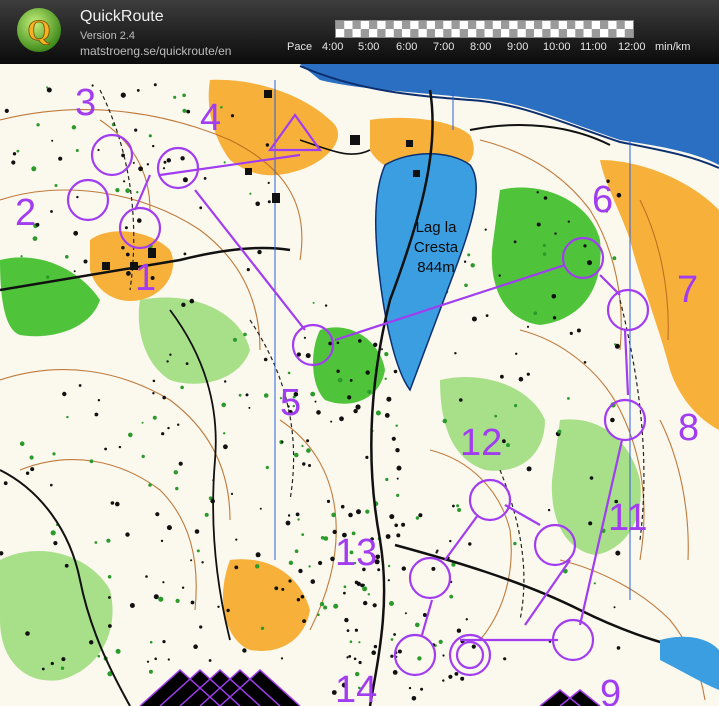 The width and height of the screenshot is (719, 706). What do you see at coordinates (155, 51) in the screenshot?
I see `app-url: matstroeng.se/quickroute/en` at bounding box center [155, 51].